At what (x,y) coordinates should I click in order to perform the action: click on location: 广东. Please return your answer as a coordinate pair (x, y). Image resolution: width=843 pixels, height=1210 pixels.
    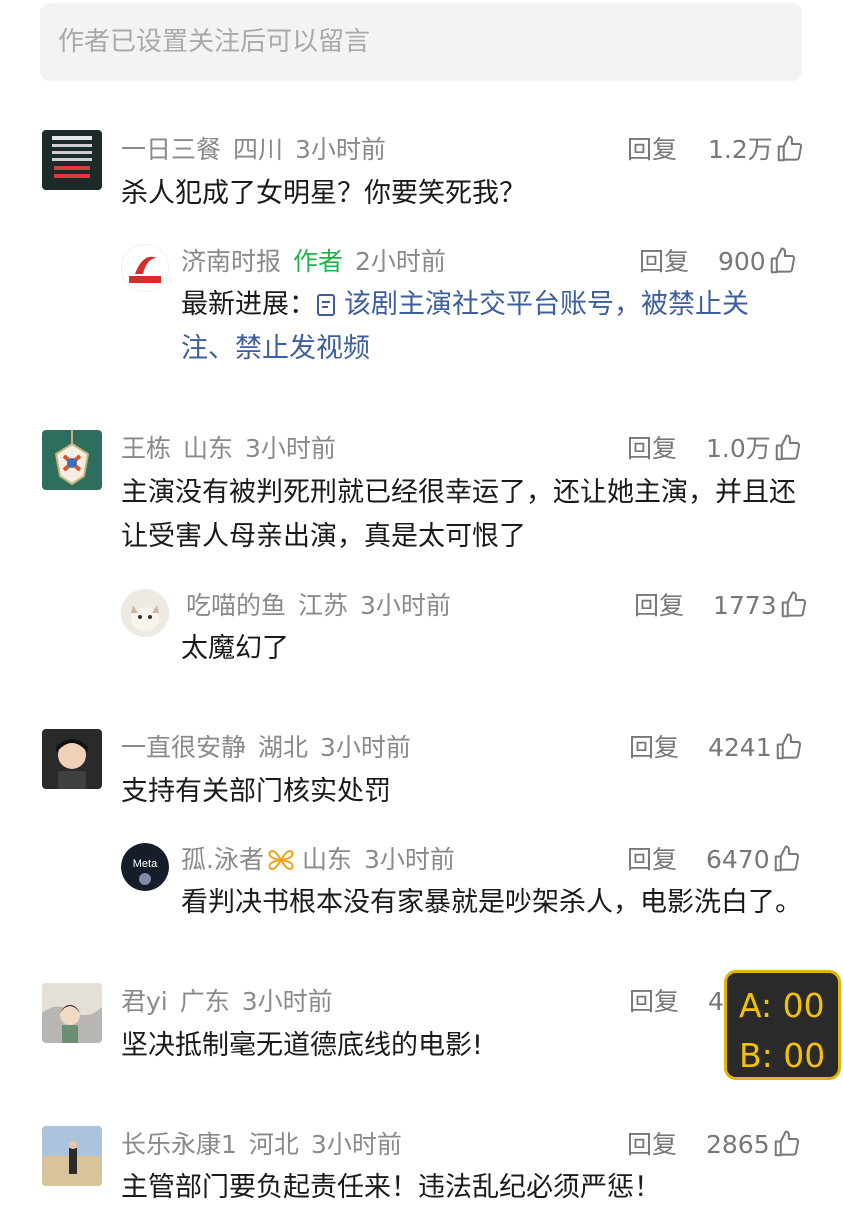
    Looking at the image, I should click on (204, 1001).